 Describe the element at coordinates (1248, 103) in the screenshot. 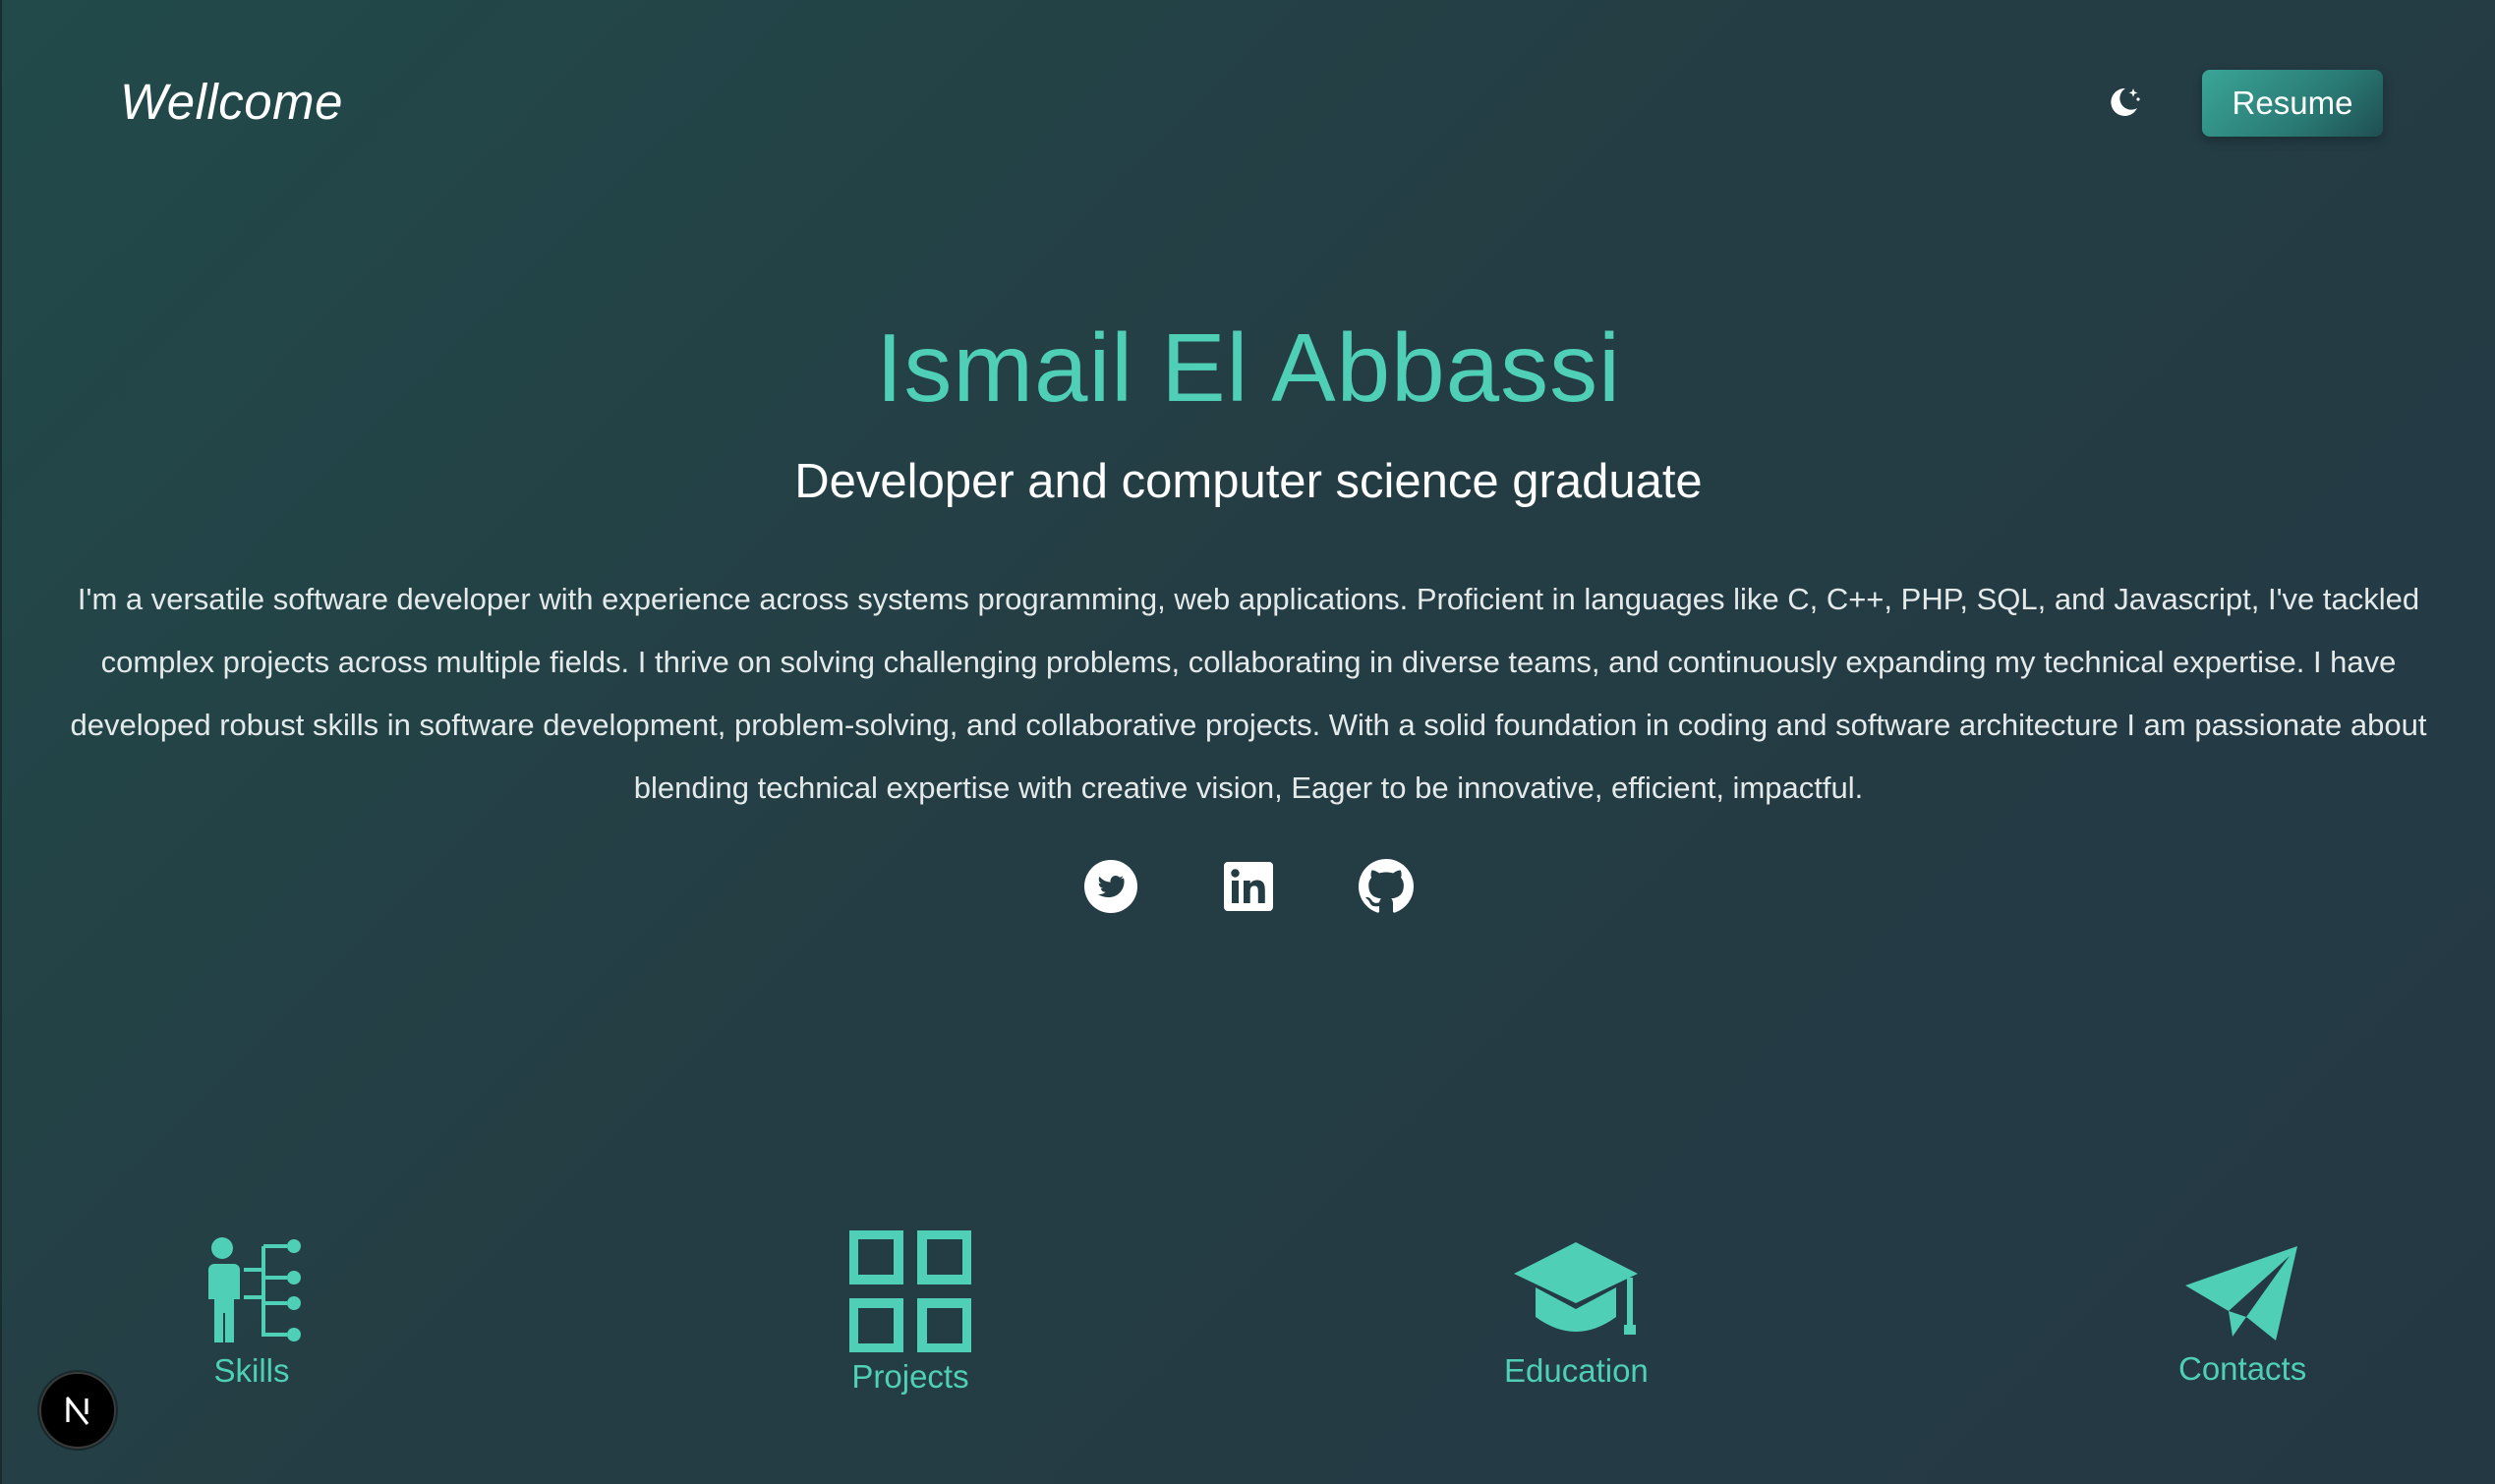

I see `header: Wellcome Resume` at that location.